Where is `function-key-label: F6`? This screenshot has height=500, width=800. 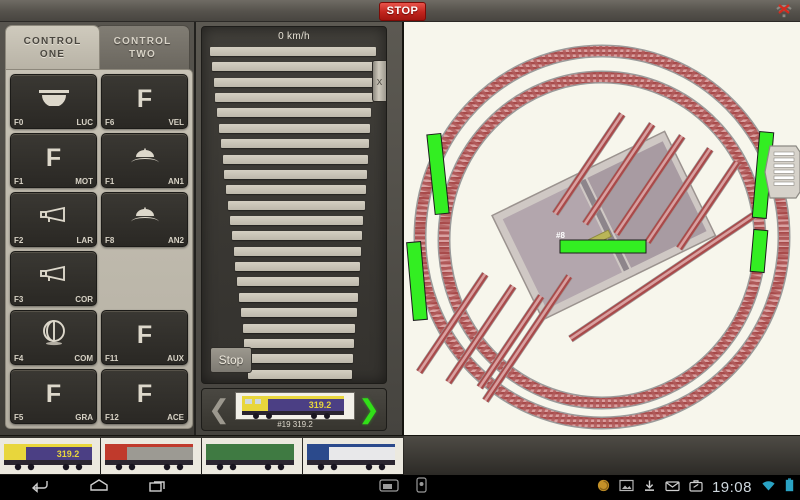 function-key-label: F6 is located at coordinates (110, 122).